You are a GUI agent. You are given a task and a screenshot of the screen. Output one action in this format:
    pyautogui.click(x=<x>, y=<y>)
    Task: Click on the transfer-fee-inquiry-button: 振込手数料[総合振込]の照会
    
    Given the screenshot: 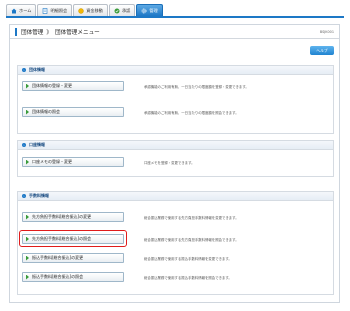 What is the action you would take?
    pyautogui.click(x=73, y=277)
    